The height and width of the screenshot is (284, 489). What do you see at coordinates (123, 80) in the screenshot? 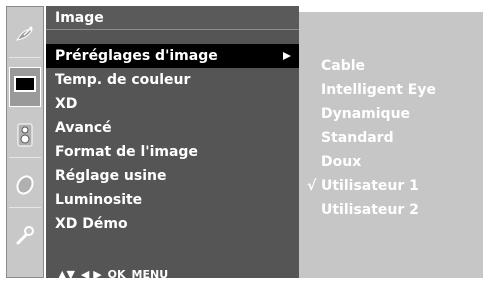
I see `menu-item-label: Temp. de couleur` at bounding box center [123, 80].